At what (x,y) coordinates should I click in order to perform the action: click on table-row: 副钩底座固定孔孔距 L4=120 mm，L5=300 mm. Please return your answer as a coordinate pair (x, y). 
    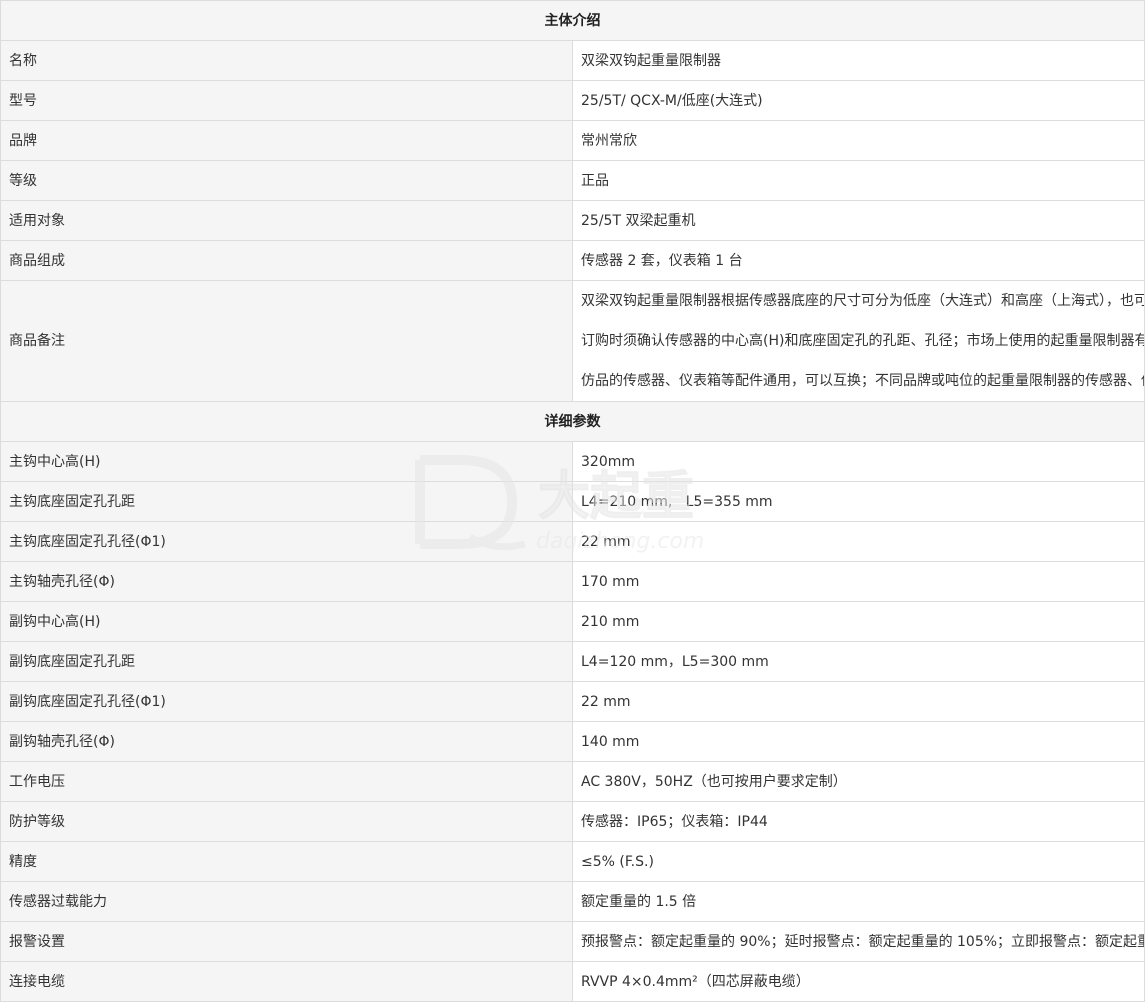
    Looking at the image, I should click on (572, 661).